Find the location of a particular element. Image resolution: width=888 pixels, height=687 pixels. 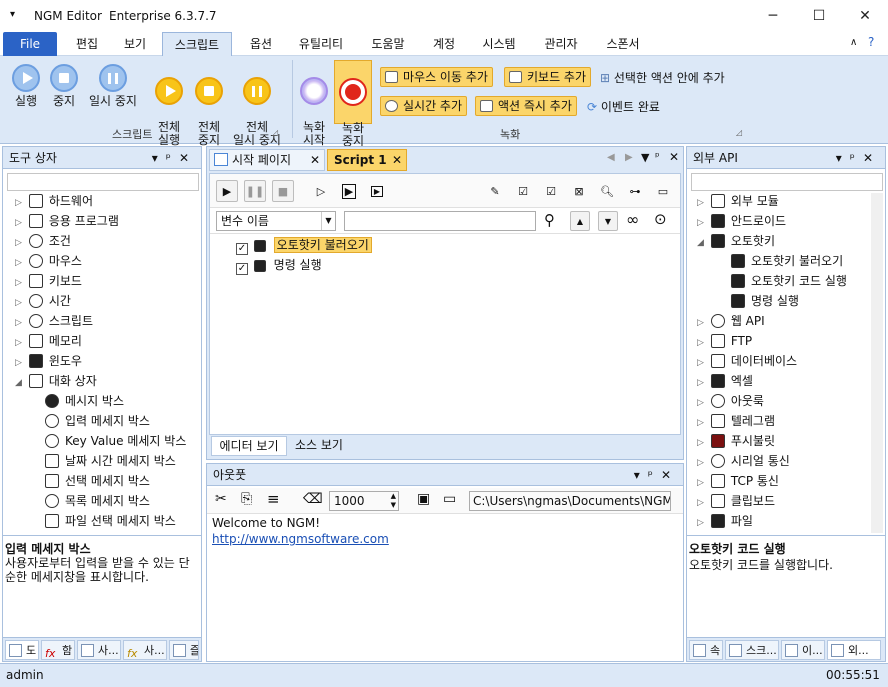

api-item-web-api: ▷ 웹 API is located at coordinates (731, 321).